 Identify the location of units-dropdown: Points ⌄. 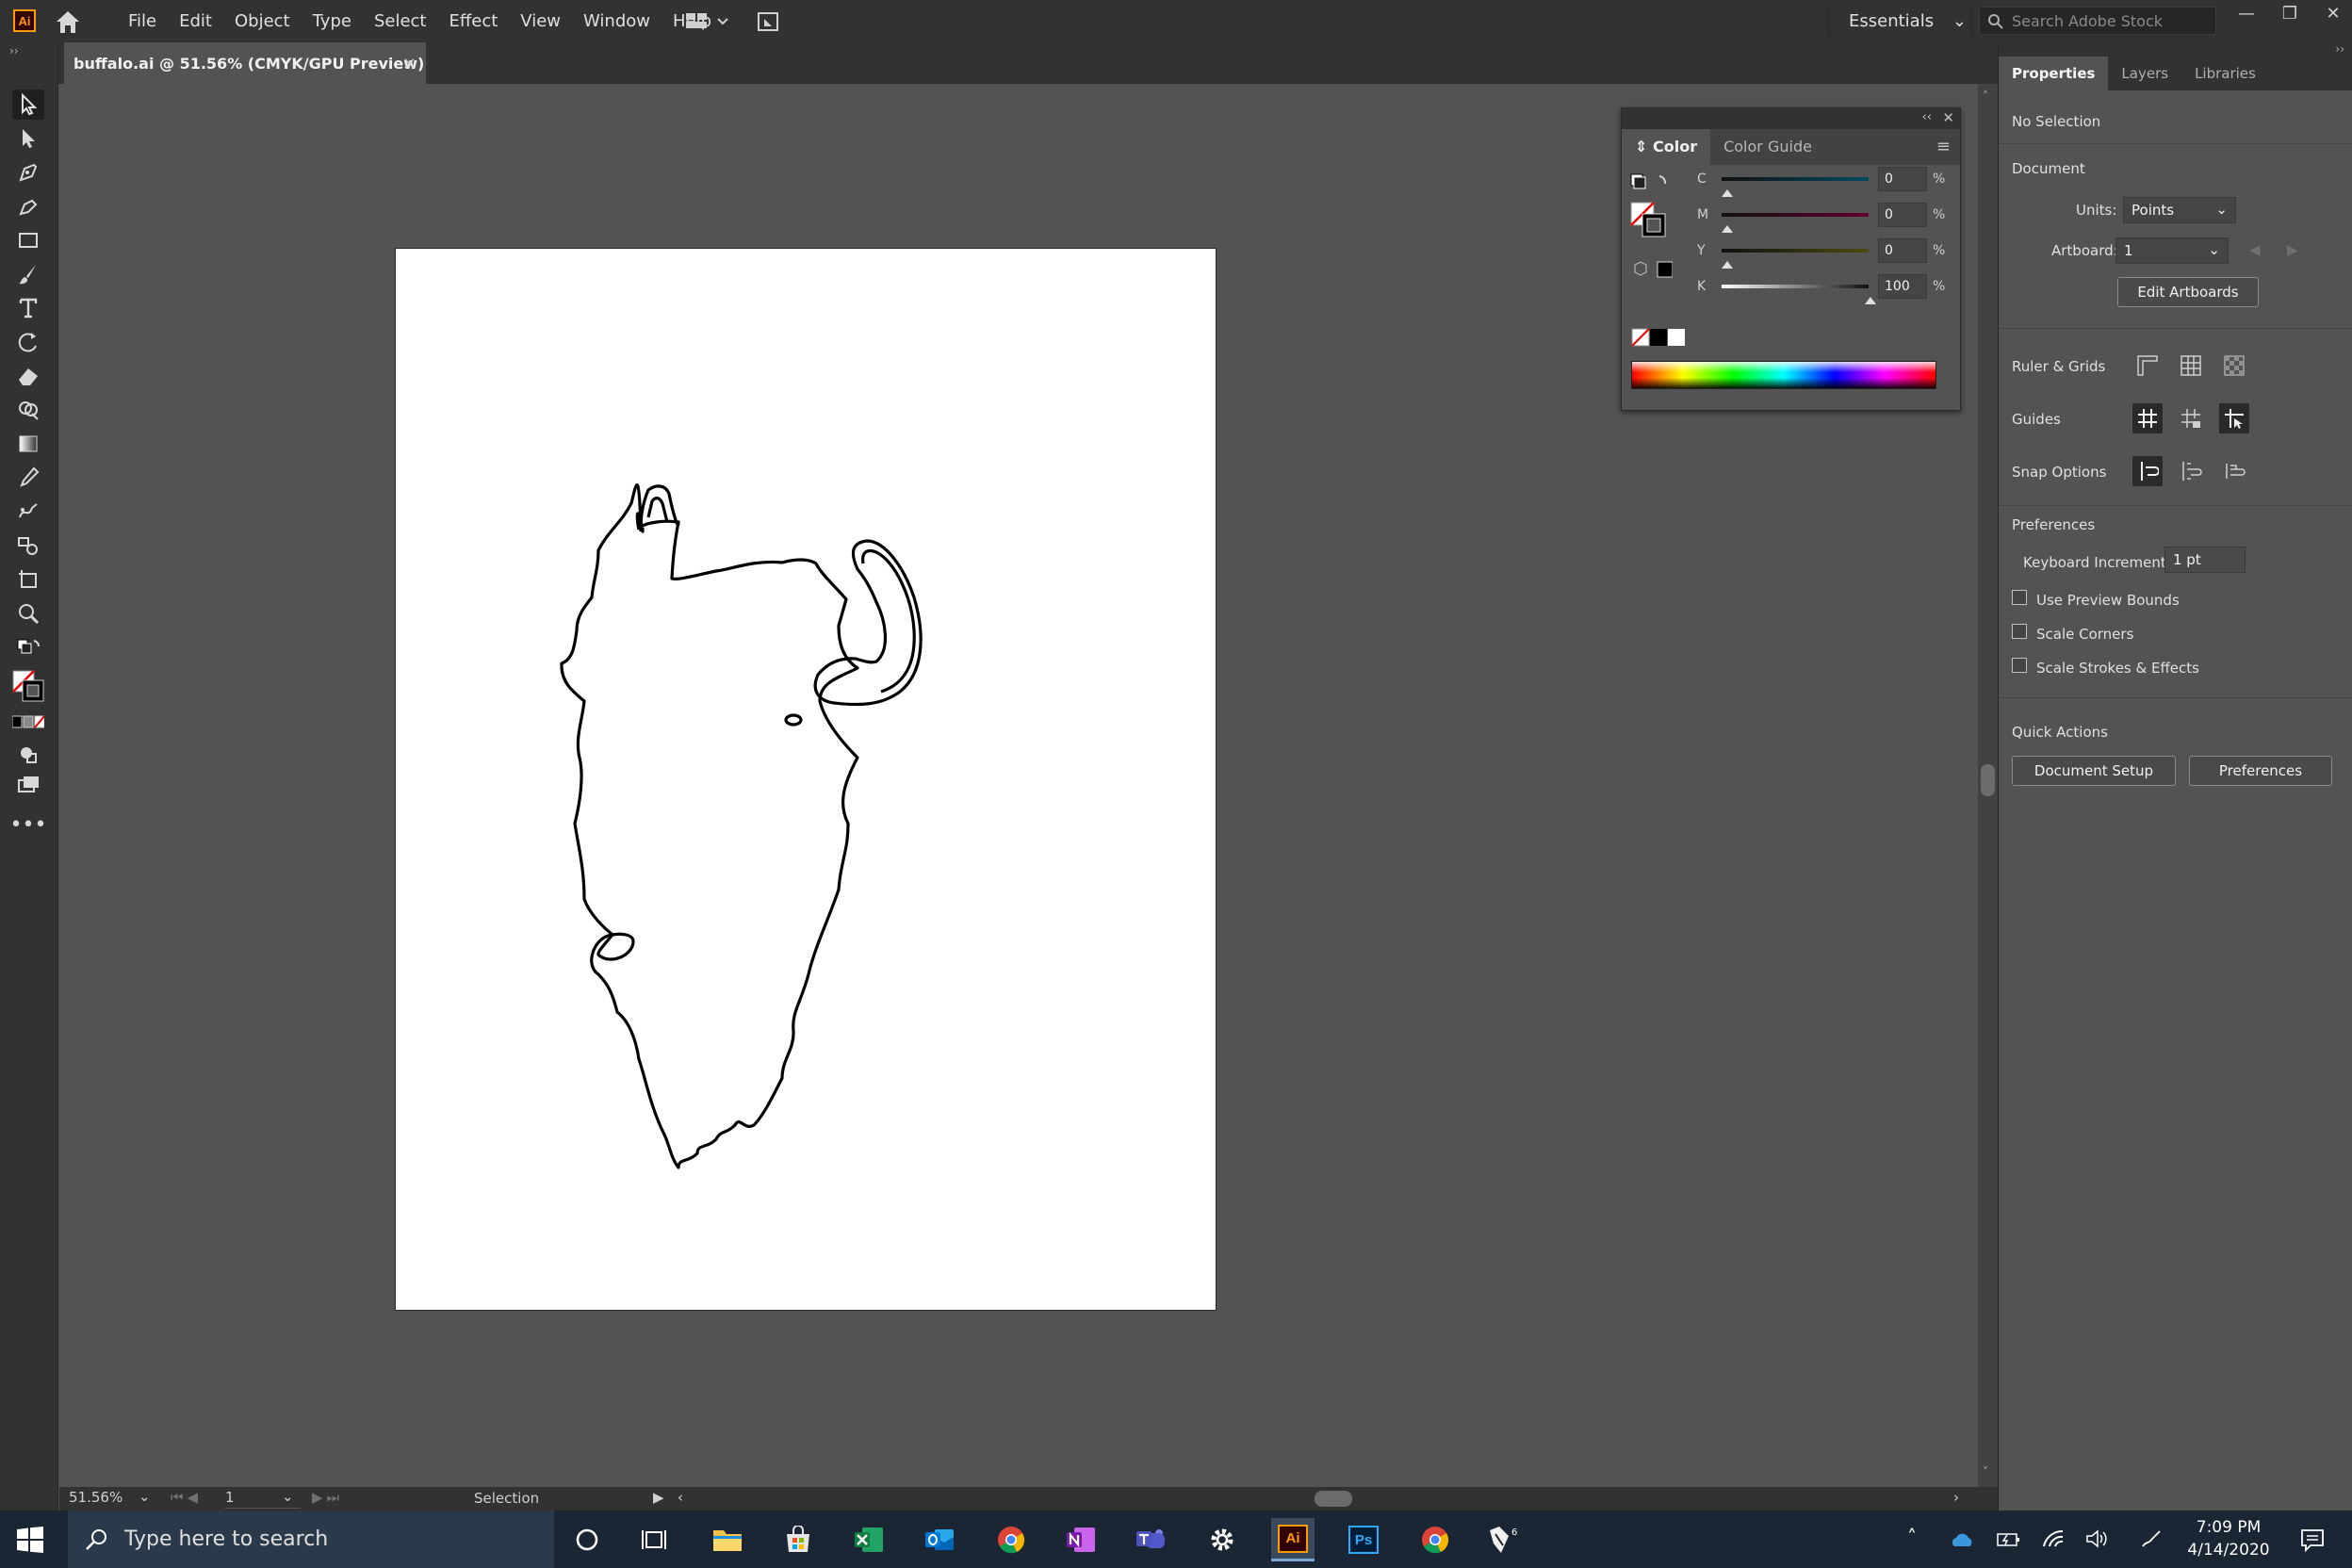
(2179, 210).